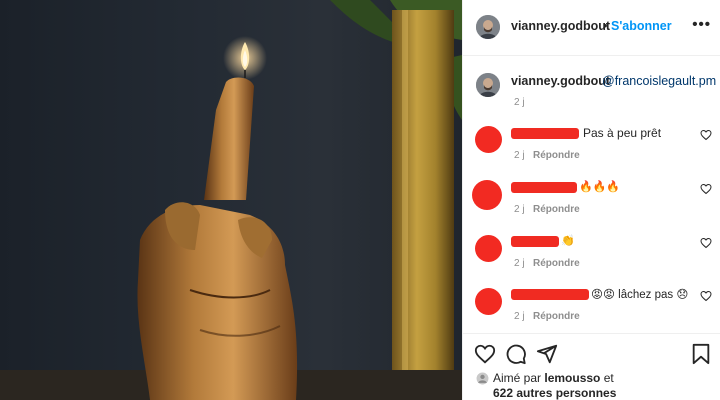 This screenshot has width=720, height=400. I want to click on more-icon: •••, so click(701, 24).